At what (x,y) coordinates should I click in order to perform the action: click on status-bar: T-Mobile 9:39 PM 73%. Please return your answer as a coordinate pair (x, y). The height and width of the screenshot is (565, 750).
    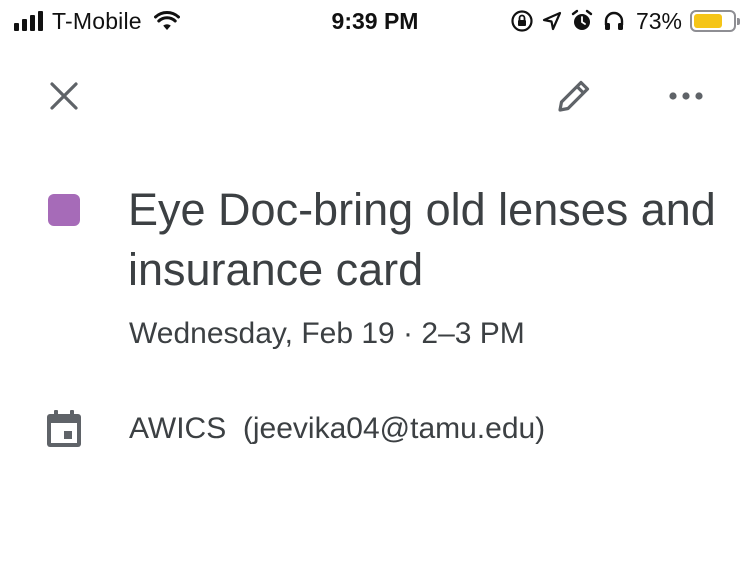
    Looking at the image, I should click on (375, 21).